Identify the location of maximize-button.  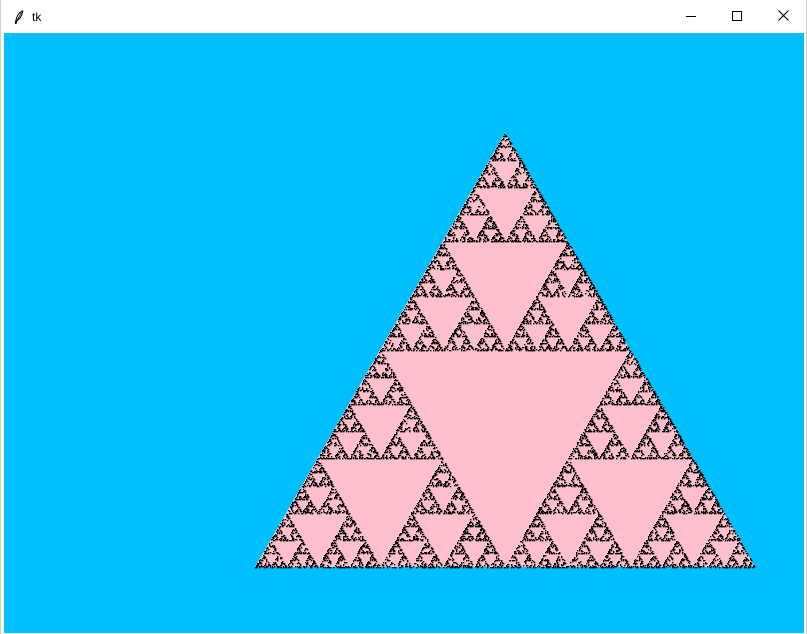
(737, 16).